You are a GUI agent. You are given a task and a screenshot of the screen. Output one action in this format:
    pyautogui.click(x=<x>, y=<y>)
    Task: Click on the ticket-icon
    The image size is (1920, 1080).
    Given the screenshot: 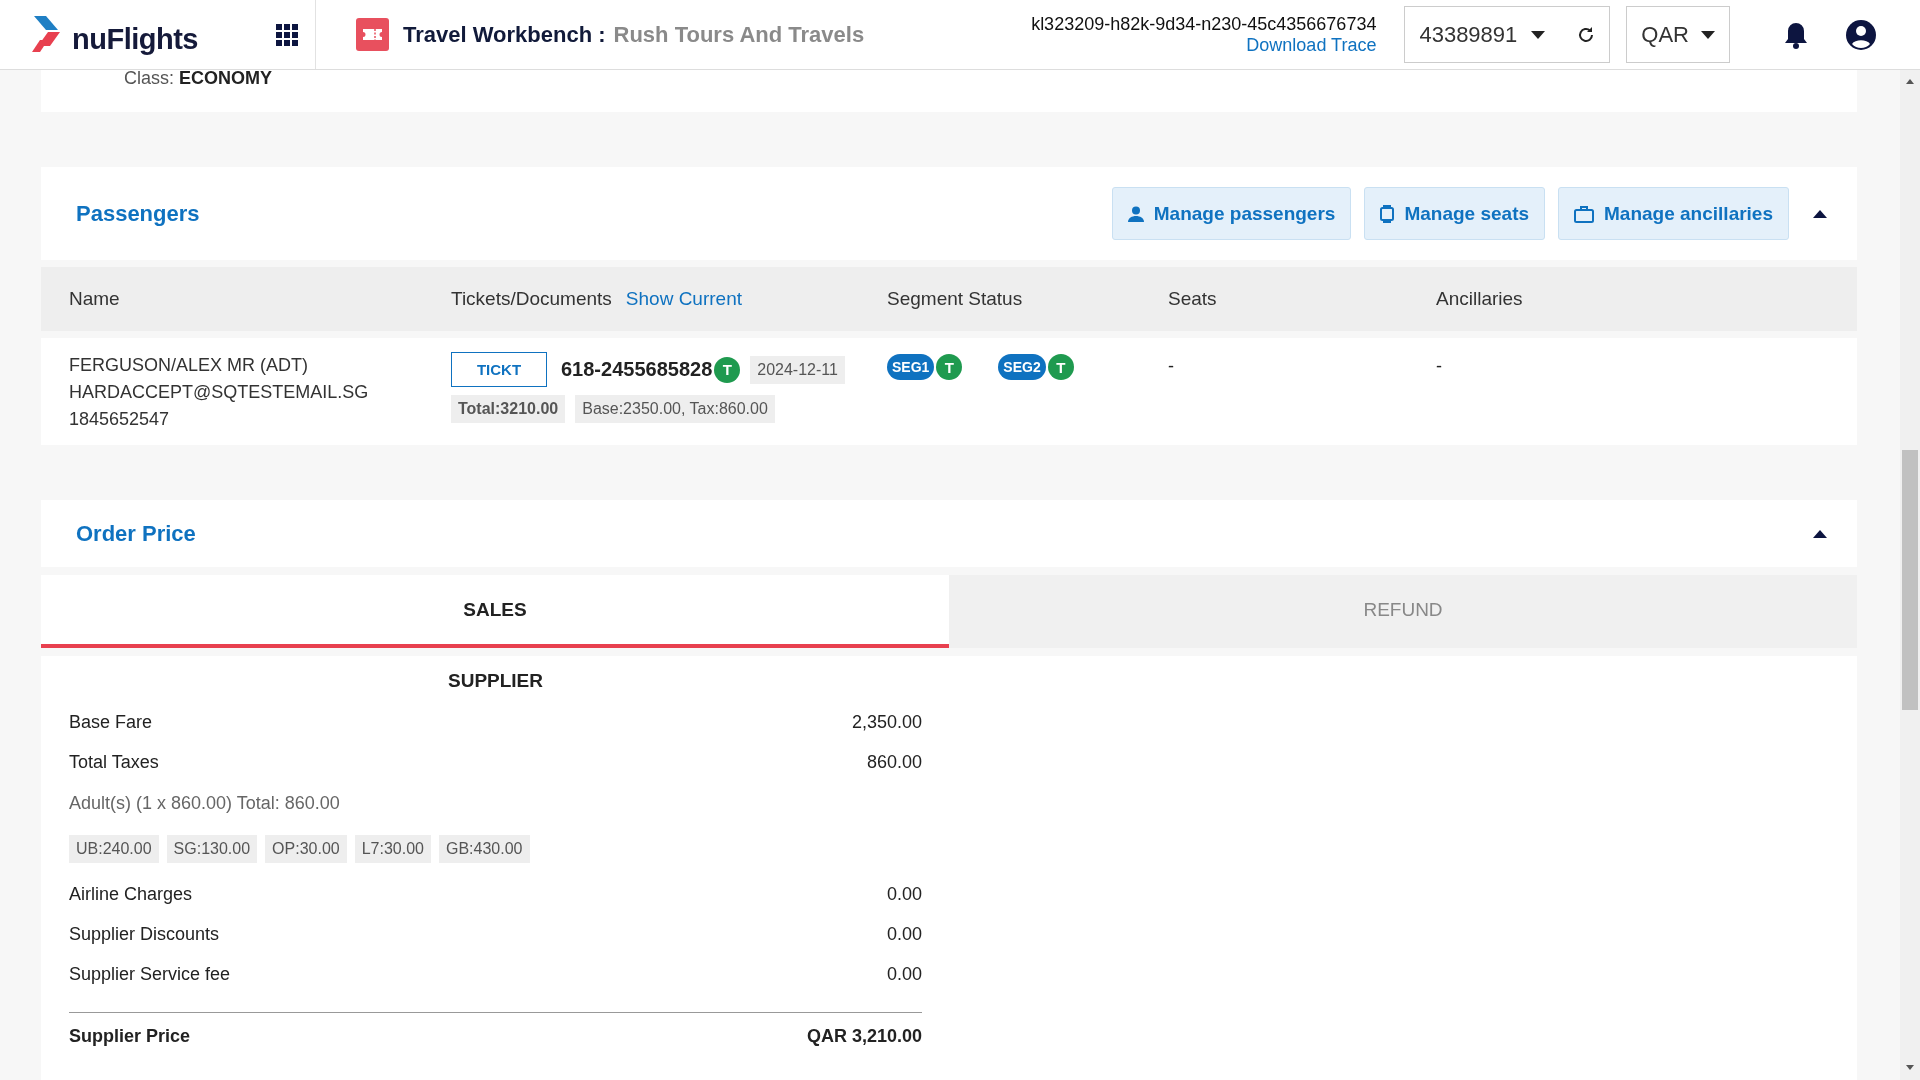 What is the action you would take?
    pyautogui.click(x=372, y=34)
    